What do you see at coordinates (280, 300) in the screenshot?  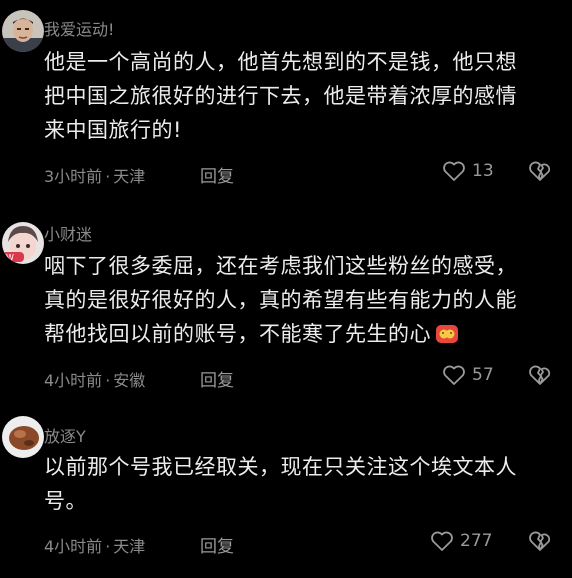 I see `comment-line: 真的是很好很好的人，真的希望有些有能力的人能` at bounding box center [280, 300].